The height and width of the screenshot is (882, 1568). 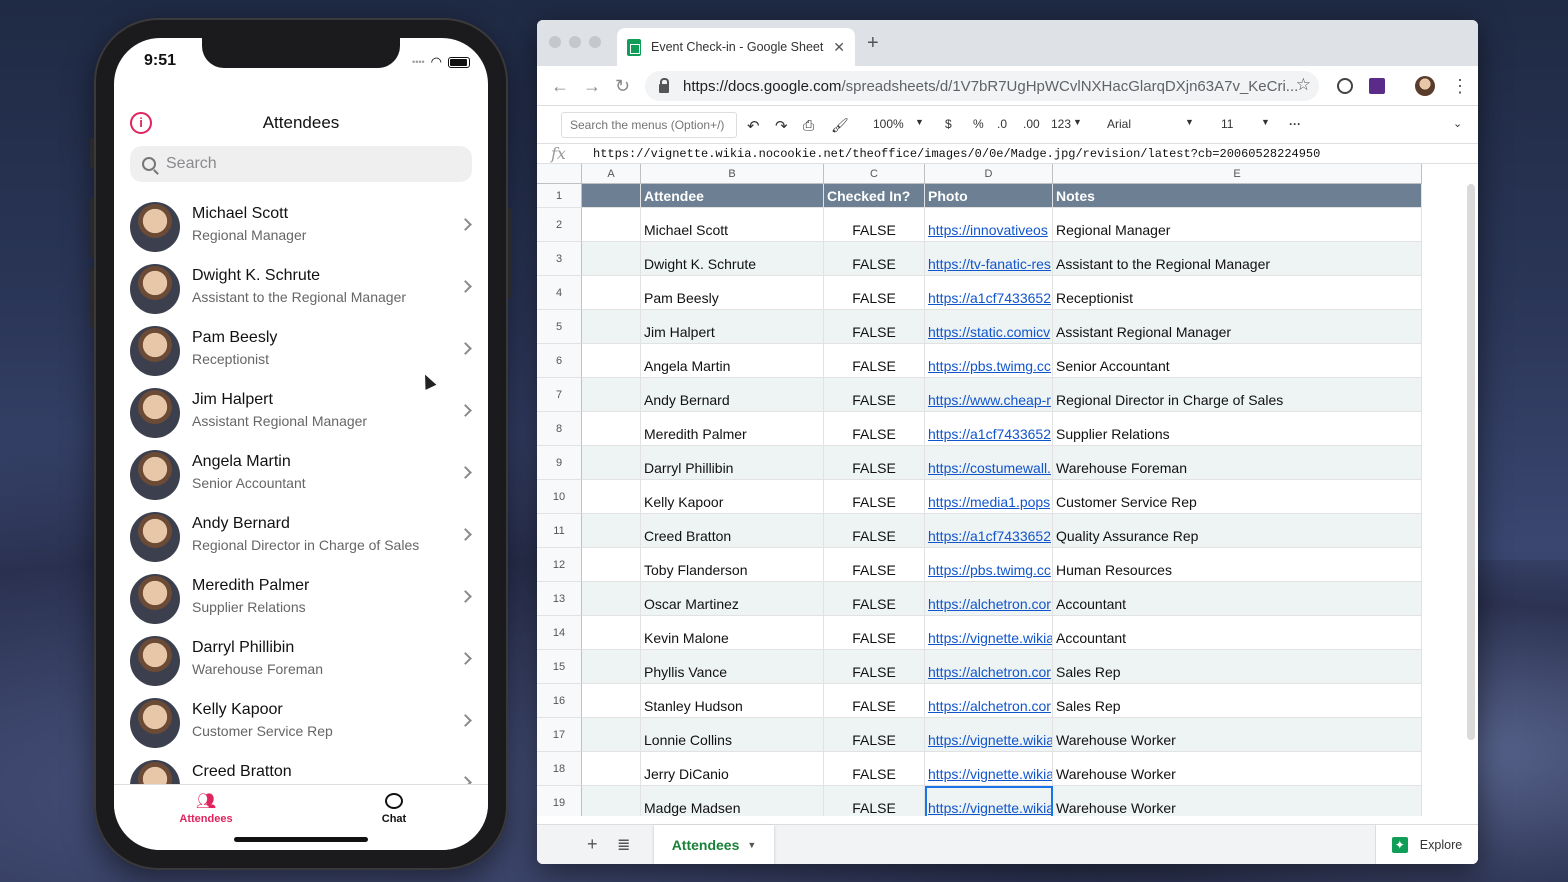 I want to click on column-header: A, so click(x=611, y=174).